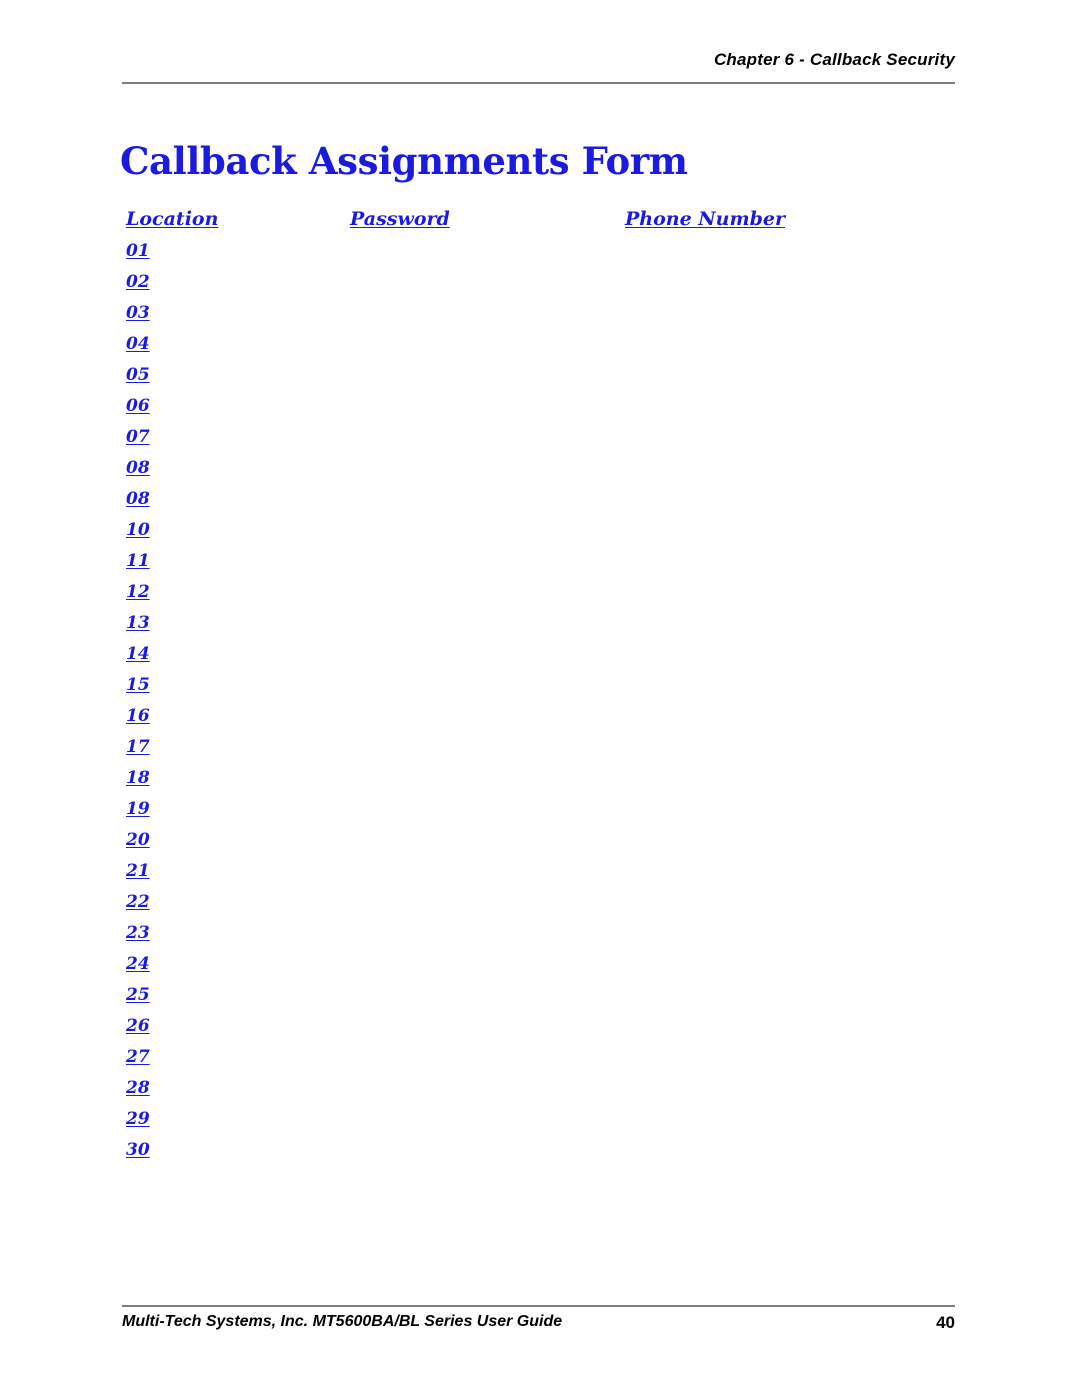  I want to click on table-row: 10, so click(540, 535).